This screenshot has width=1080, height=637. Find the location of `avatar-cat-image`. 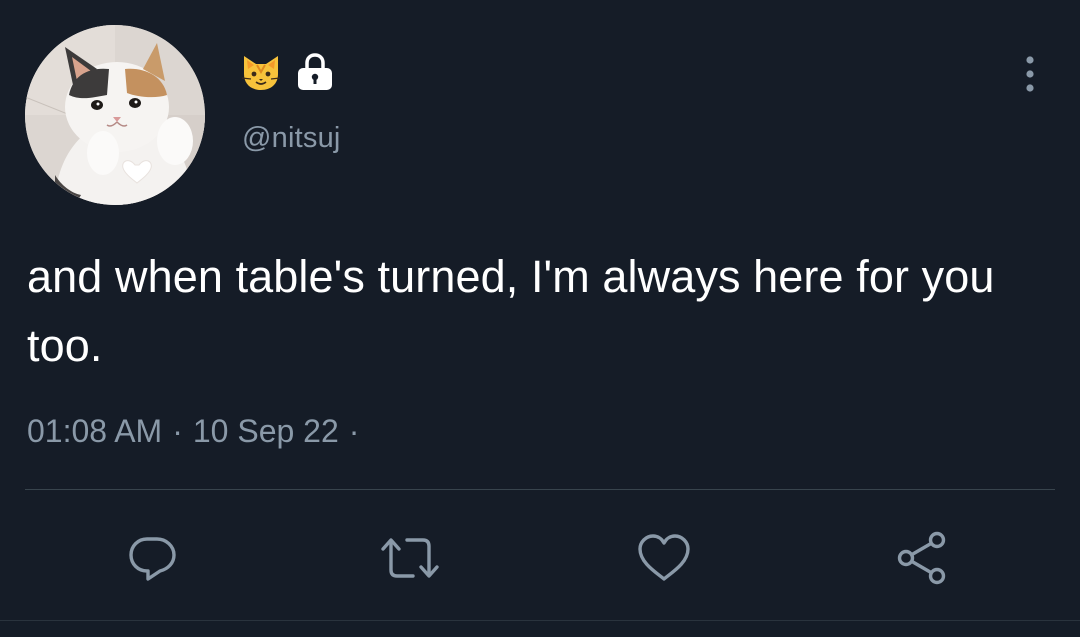

avatar-cat-image is located at coordinates (115, 115).